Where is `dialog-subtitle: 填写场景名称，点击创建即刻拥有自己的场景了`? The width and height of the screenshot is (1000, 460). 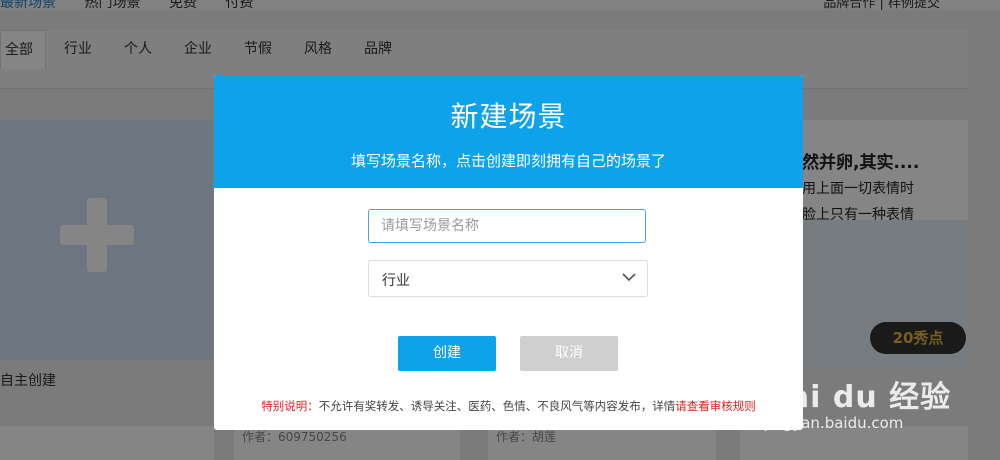
dialog-subtitle: 填写场景名称，点击创建即刻拥有自己的场景了 is located at coordinates (508, 161).